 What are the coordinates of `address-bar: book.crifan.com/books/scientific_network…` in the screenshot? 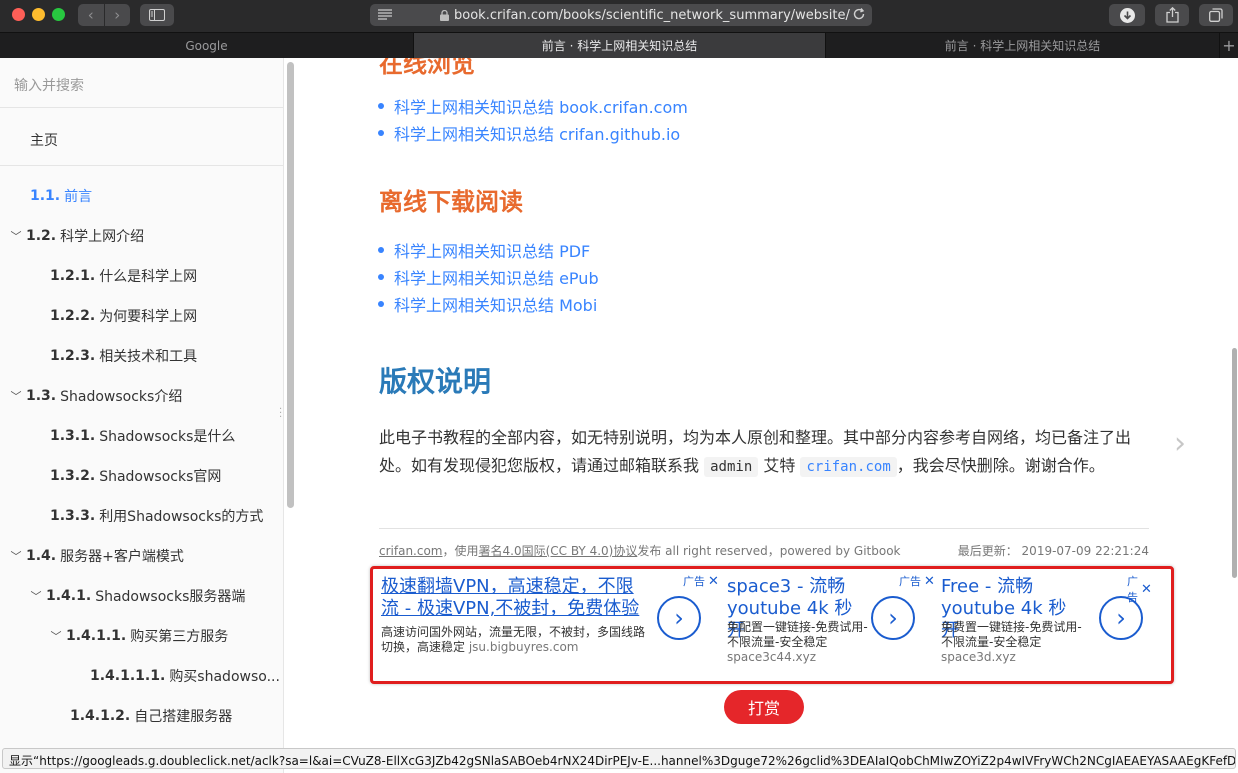 It's located at (621, 15).